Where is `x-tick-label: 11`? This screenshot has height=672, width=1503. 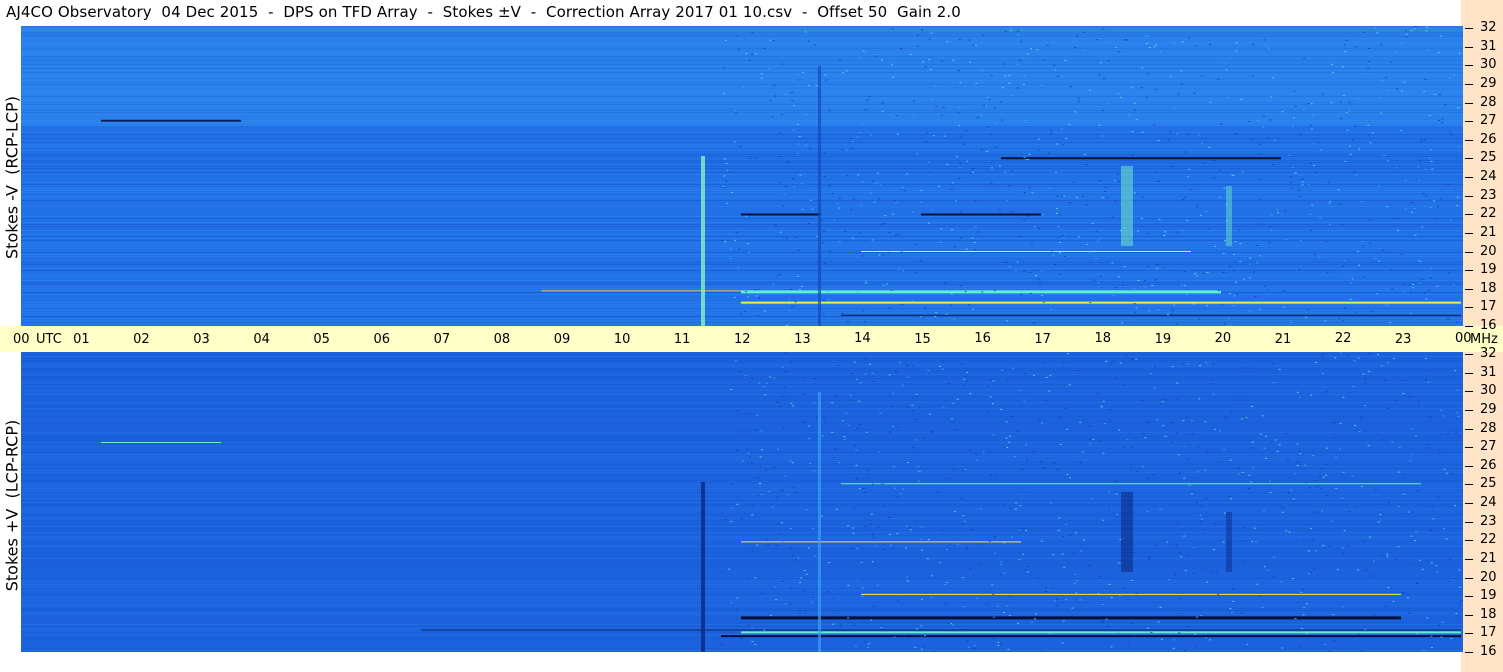 x-tick-label: 11 is located at coordinates (682, 339).